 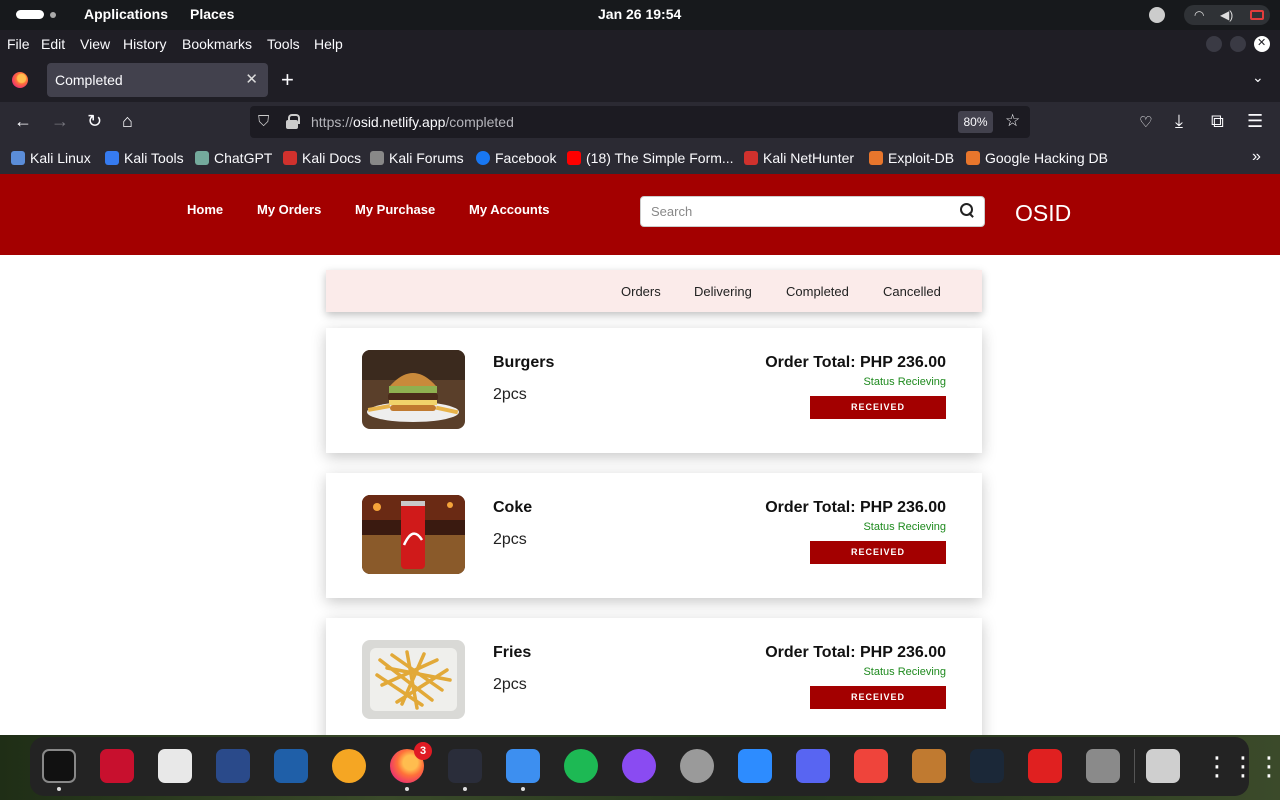 I want to click on wifi-icon: ◠, so click(x=1199, y=15).